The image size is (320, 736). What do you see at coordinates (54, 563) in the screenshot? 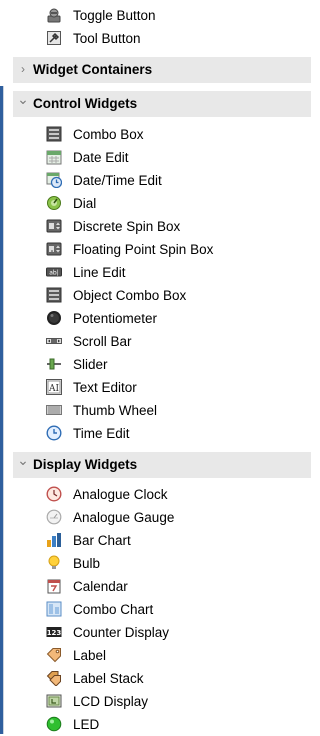
I see `bulb-icon` at bounding box center [54, 563].